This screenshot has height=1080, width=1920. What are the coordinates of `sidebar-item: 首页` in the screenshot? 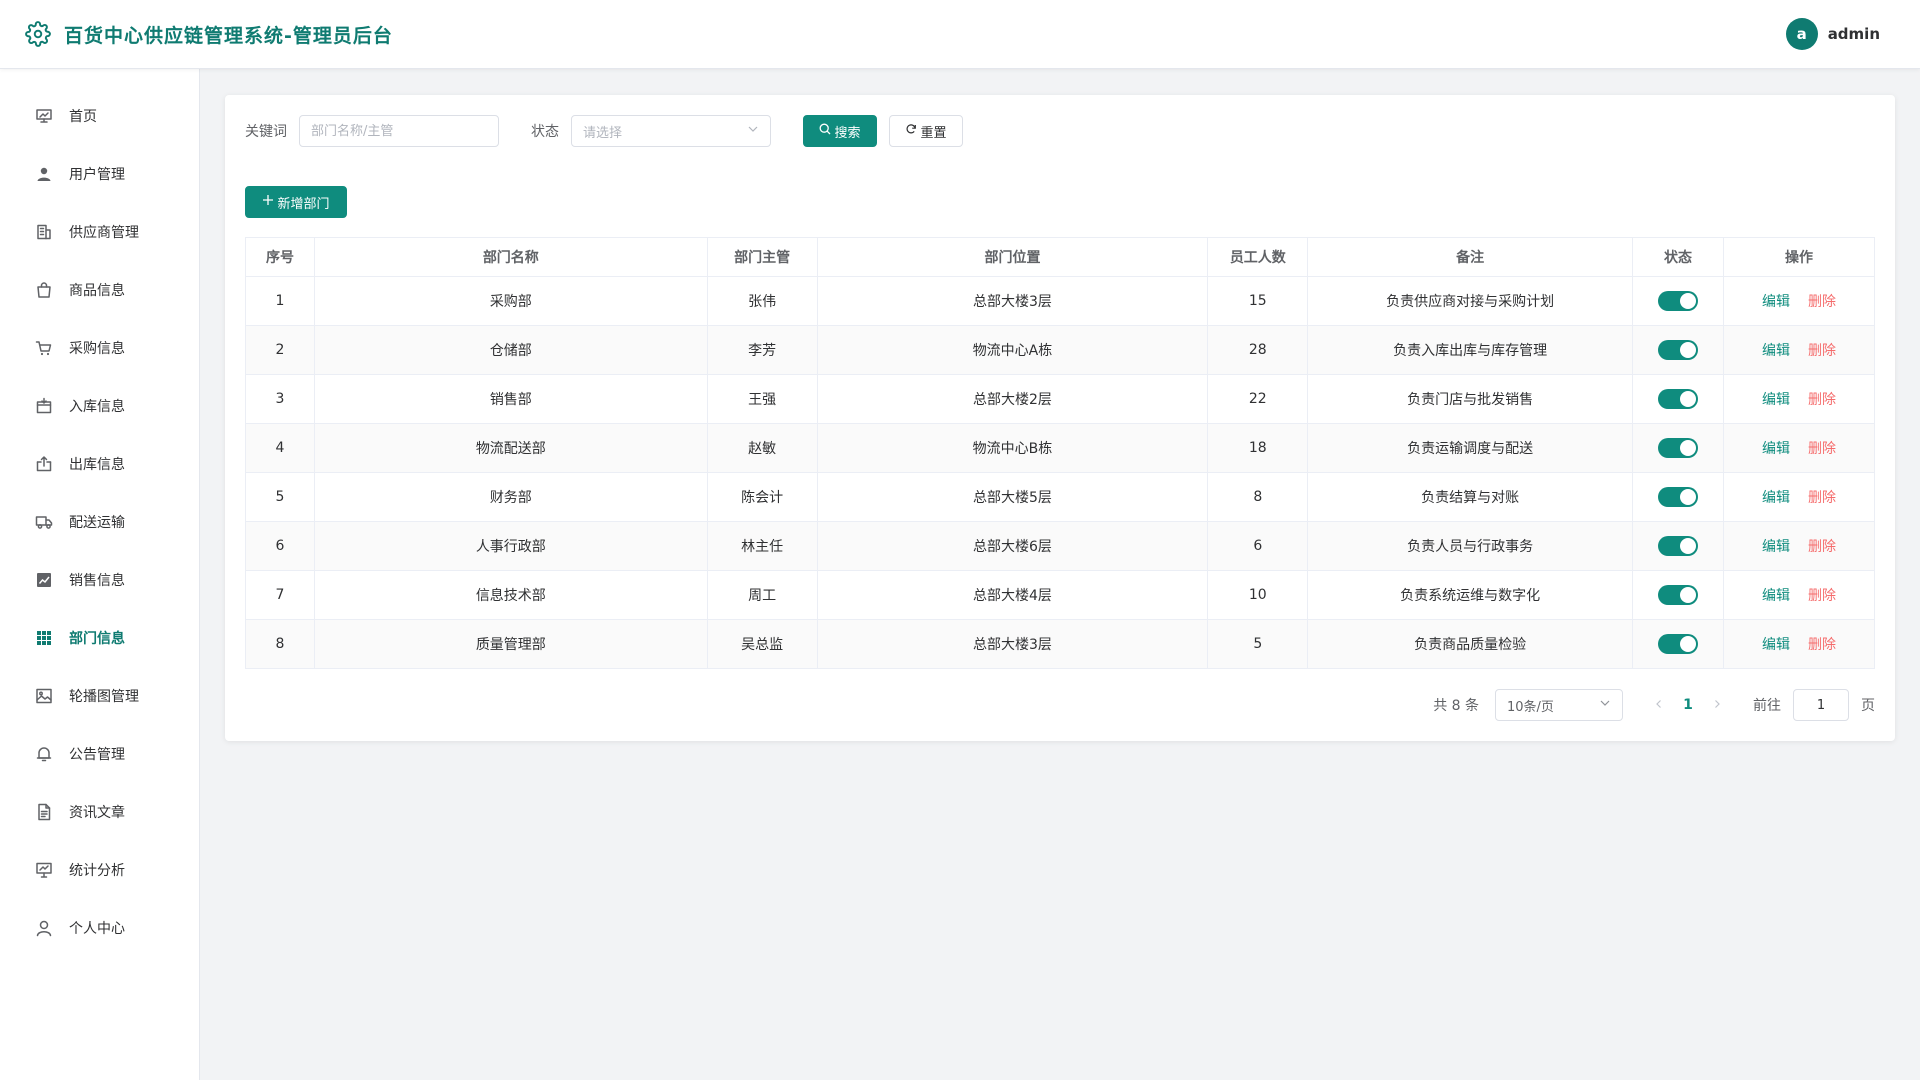 It's located at (99, 116).